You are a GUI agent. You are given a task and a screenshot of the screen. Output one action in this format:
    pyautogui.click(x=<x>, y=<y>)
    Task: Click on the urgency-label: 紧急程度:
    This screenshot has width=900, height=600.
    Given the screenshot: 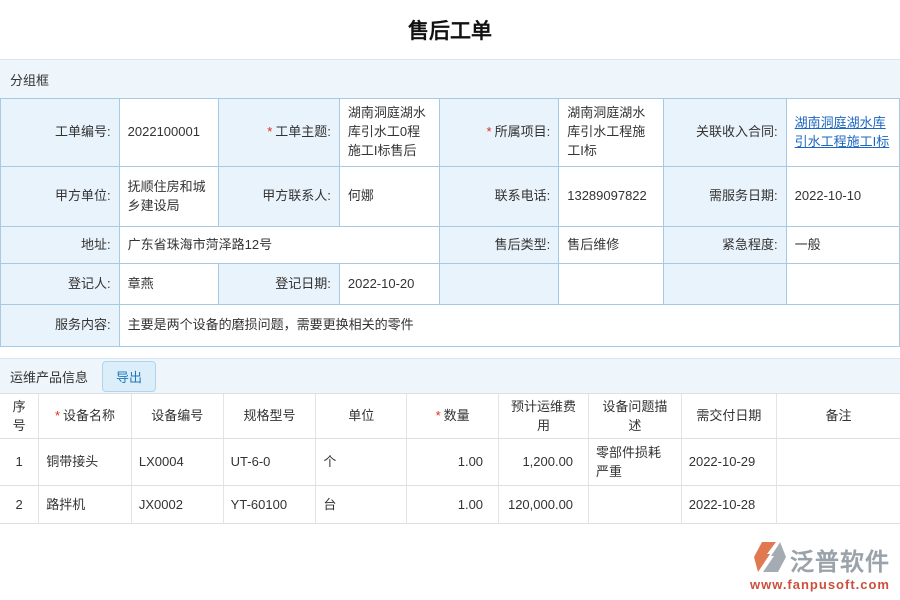 What is the action you would take?
    pyautogui.click(x=725, y=245)
    